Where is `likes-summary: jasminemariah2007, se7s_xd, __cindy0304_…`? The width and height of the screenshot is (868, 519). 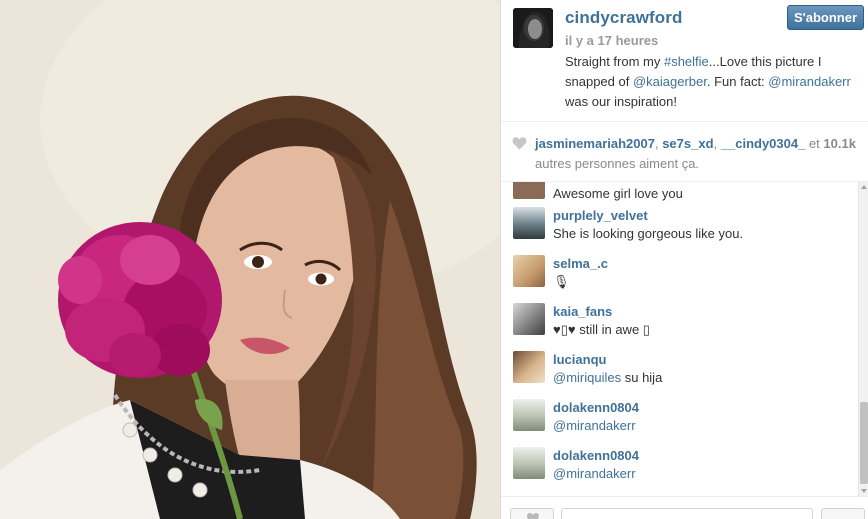
likes-summary: jasminemariah2007, se7s_xd, __cindy0304_… is located at coordinates (684, 152).